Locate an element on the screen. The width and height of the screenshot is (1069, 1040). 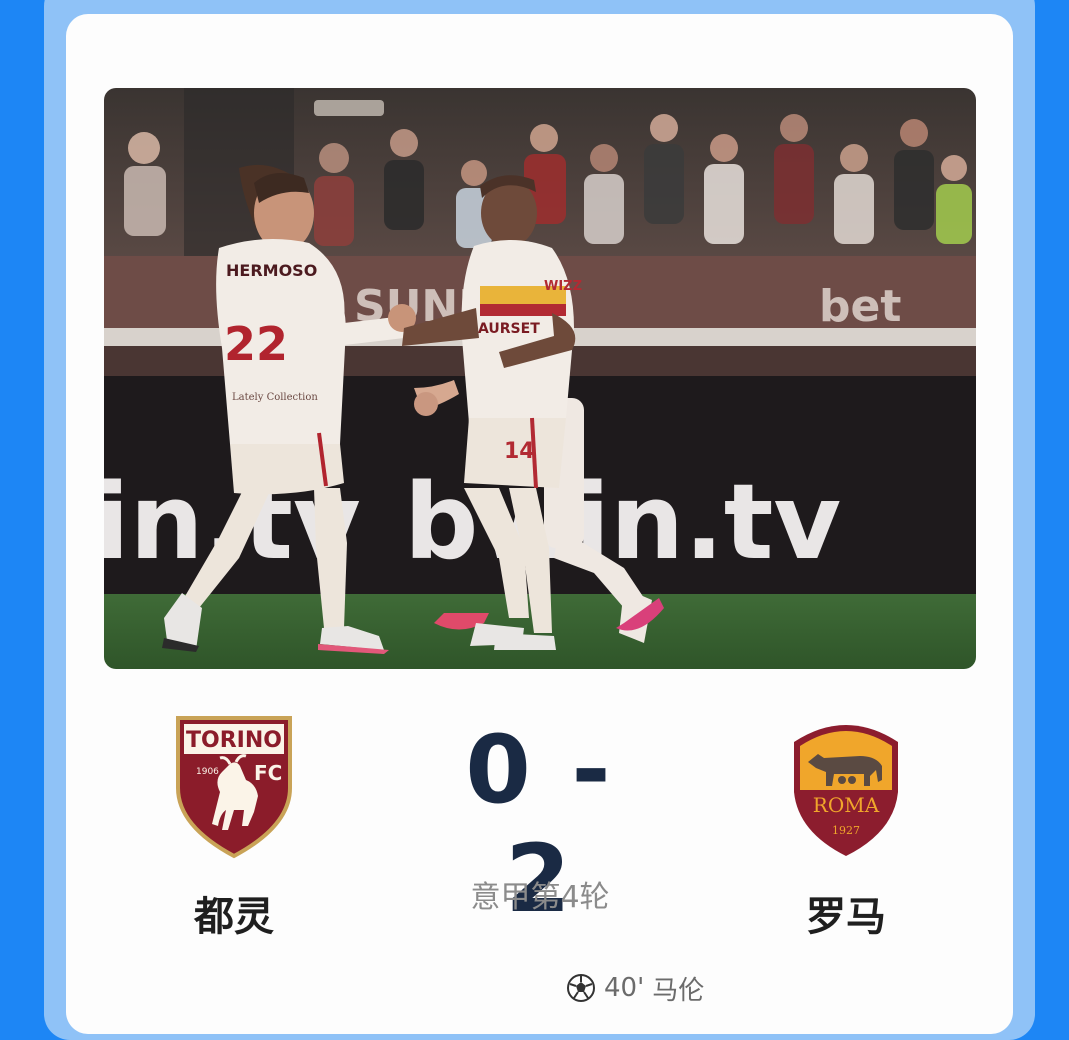
torino-badge-icon: TORINO 1906 FC is located at coordinates (234, 787).